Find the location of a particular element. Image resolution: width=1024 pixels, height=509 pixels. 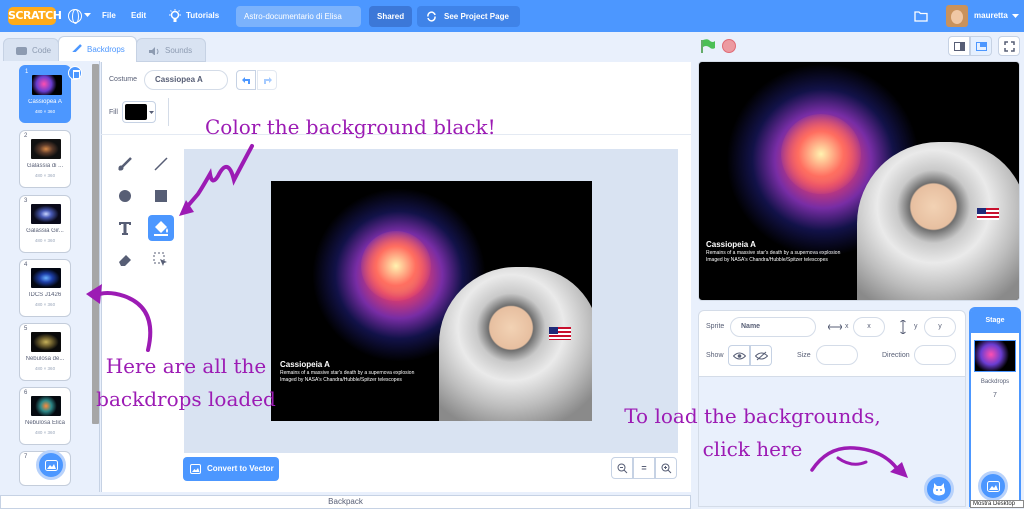

costume-label: Costume is located at coordinates (123, 79).